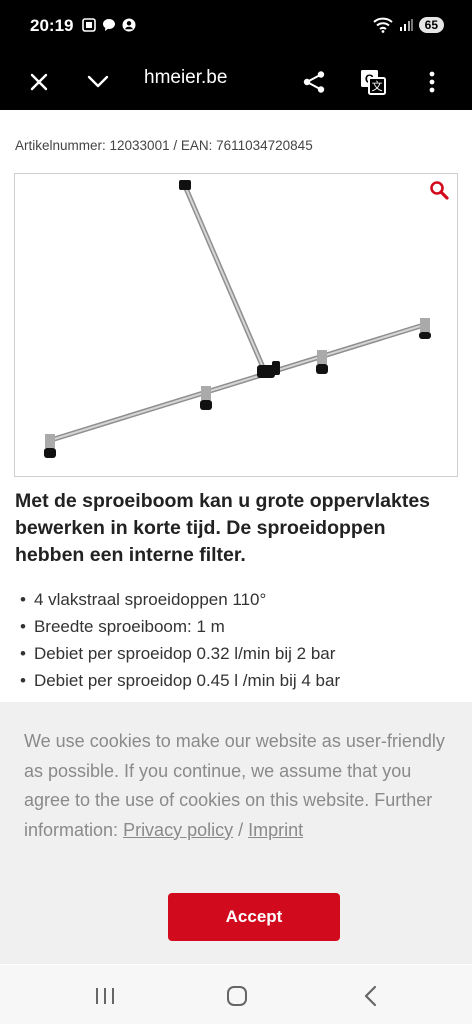  I want to click on battery-level: 65, so click(431, 25).